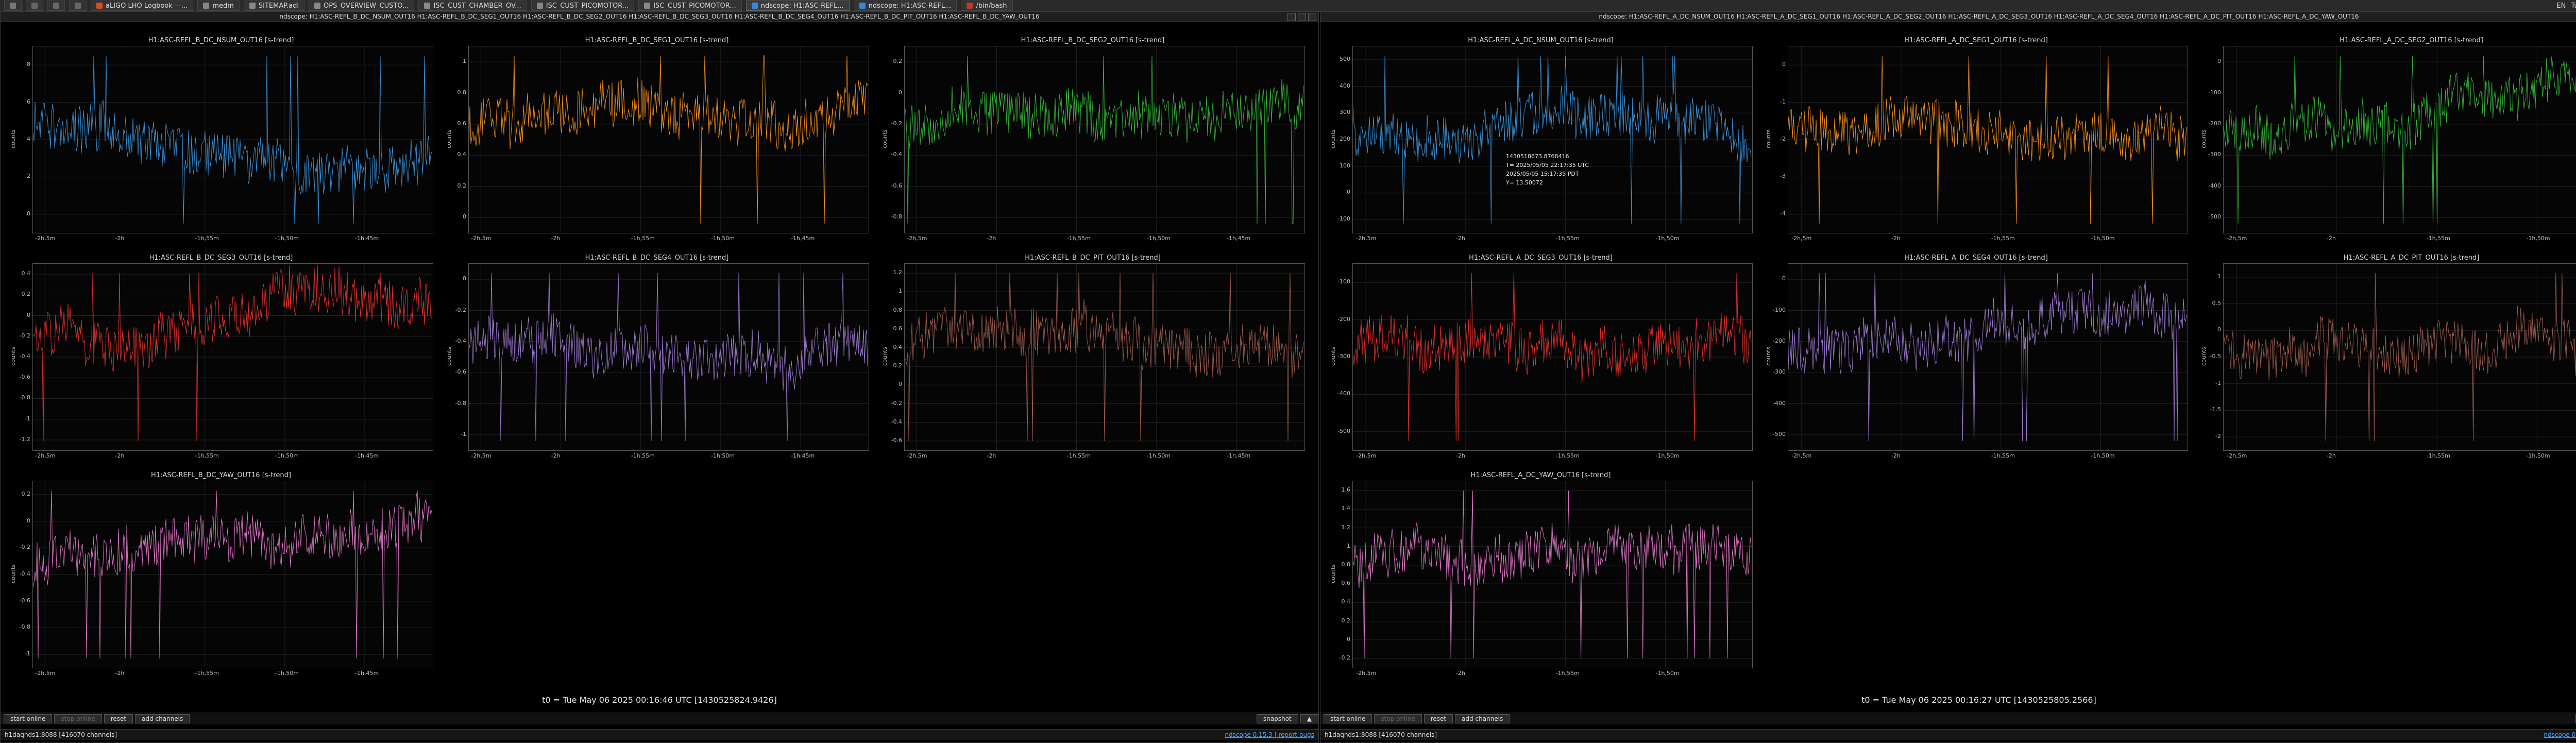 The image size is (2576, 743). I want to click on taskbar-item: medm, so click(218, 6).